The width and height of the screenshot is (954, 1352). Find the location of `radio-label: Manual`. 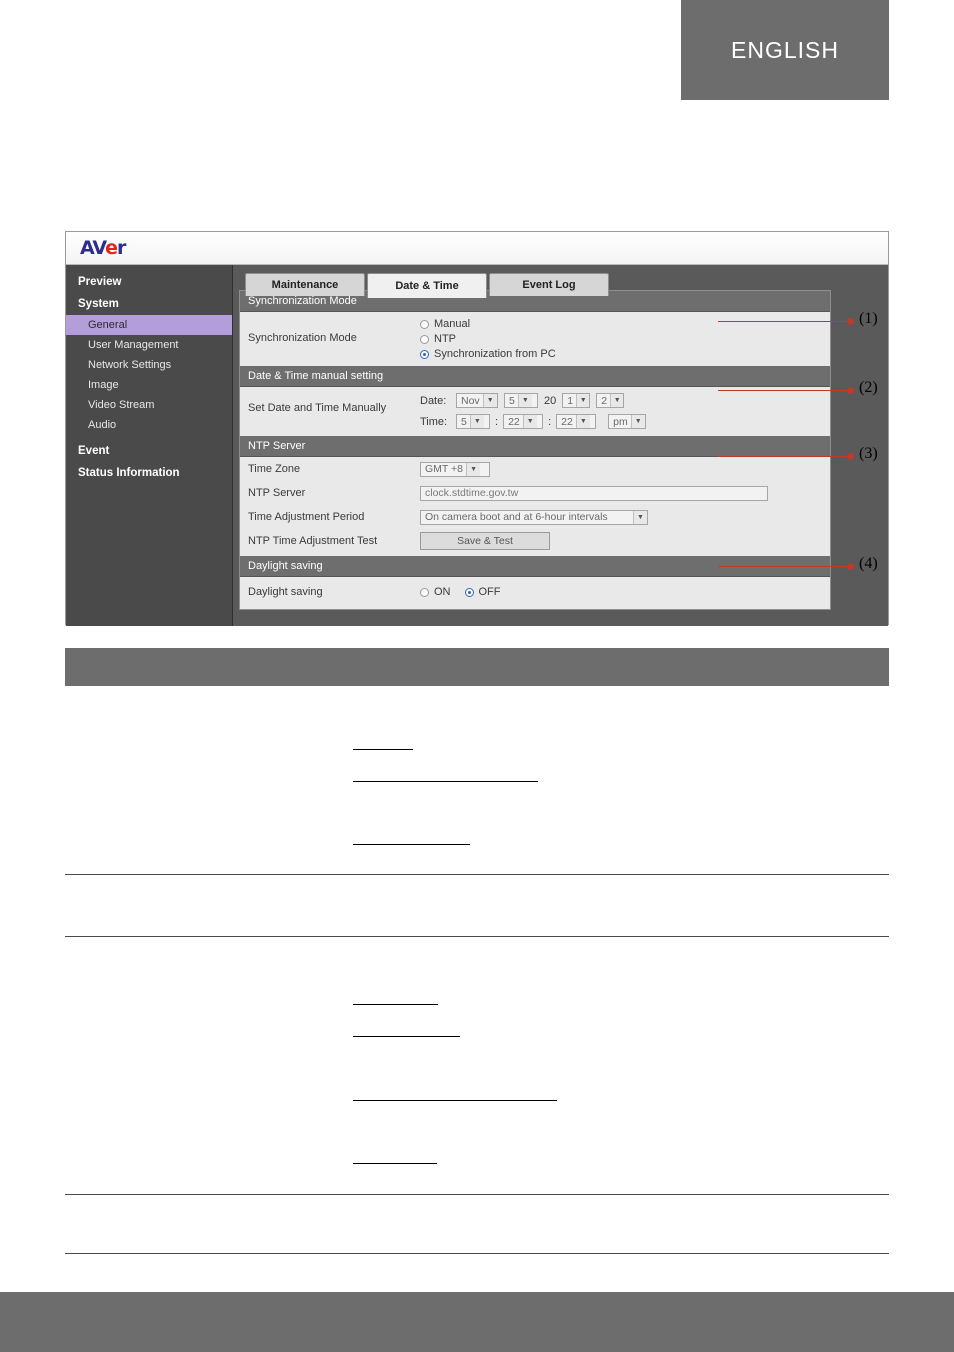

radio-label: Manual is located at coordinates (452, 324).